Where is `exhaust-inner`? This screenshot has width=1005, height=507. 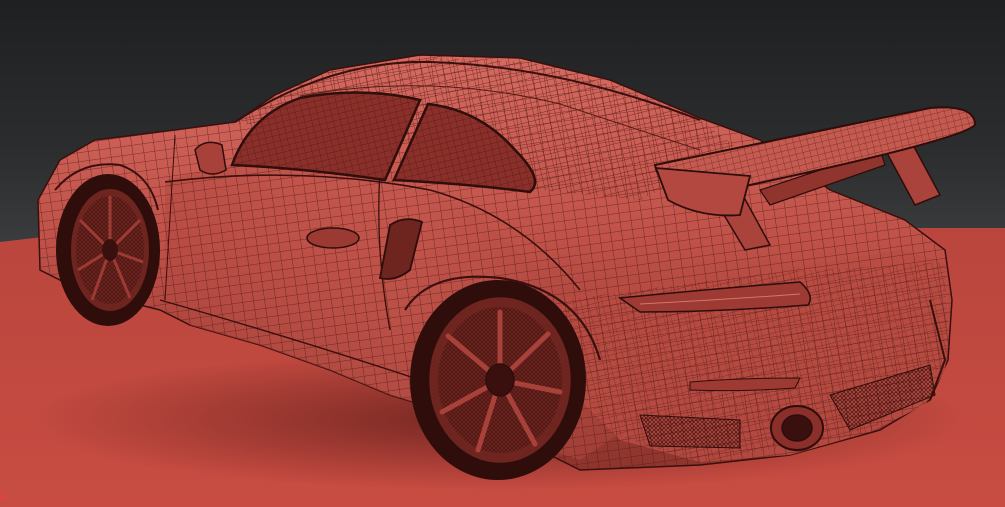 exhaust-inner is located at coordinates (797, 428).